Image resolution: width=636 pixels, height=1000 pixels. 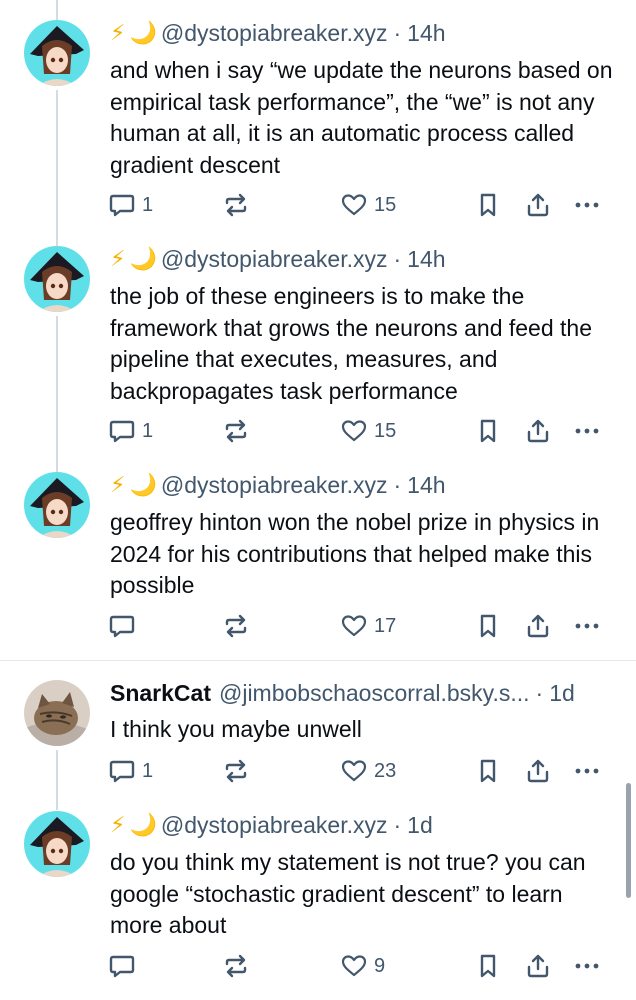 What do you see at coordinates (380, 965) in the screenshot?
I see `like-count: 9` at bounding box center [380, 965].